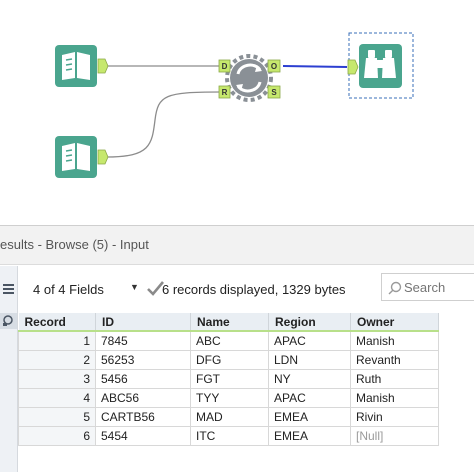 The height and width of the screenshot is (472, 474). Describe the element at coordinates (143, 378) in the screenshot. I see `id-cell: 5456` at that location.